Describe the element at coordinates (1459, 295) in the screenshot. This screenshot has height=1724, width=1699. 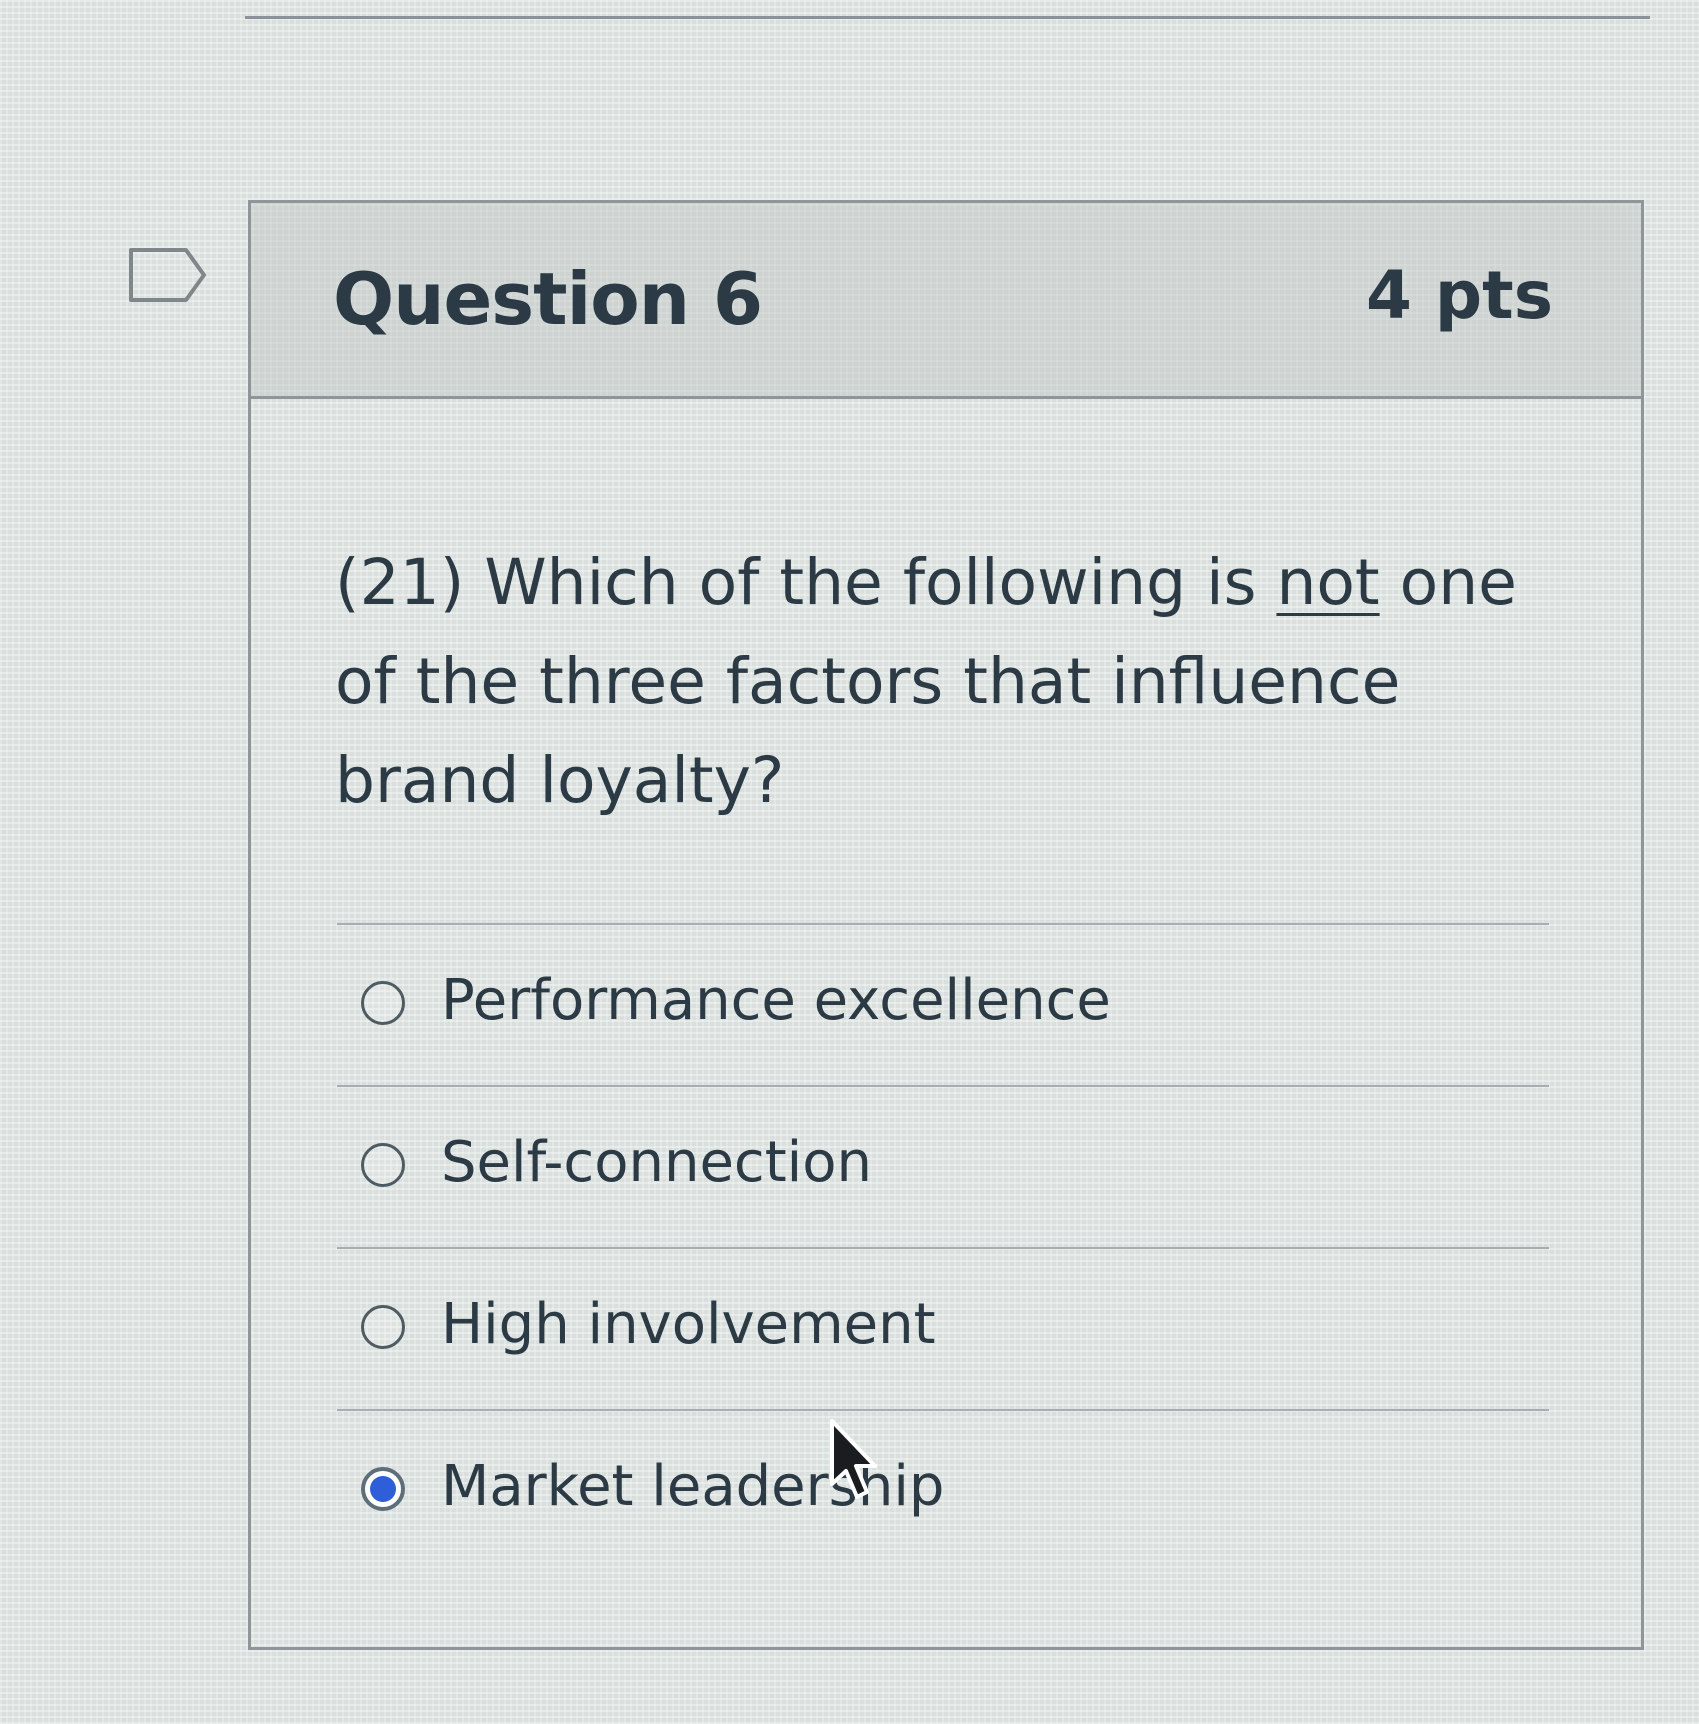
I see `question-points: 4 pts` at that location.